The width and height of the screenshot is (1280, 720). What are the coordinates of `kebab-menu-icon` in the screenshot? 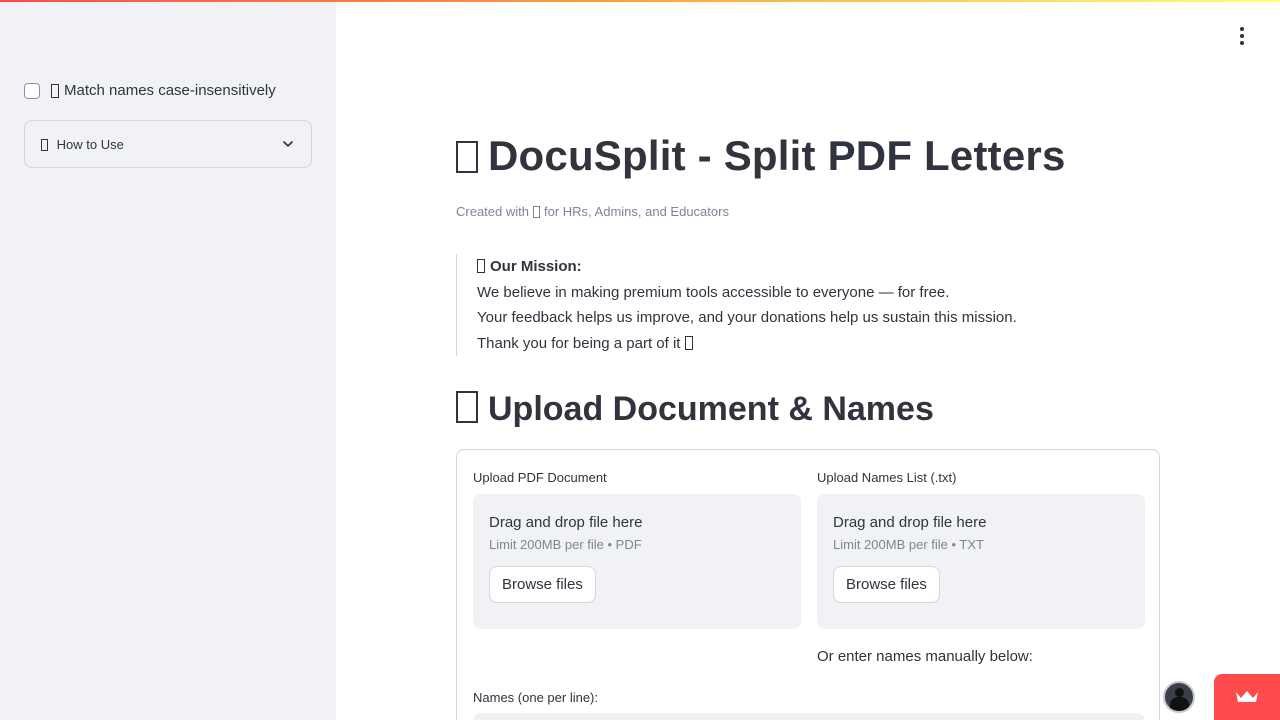 It's located at (1242, 36).